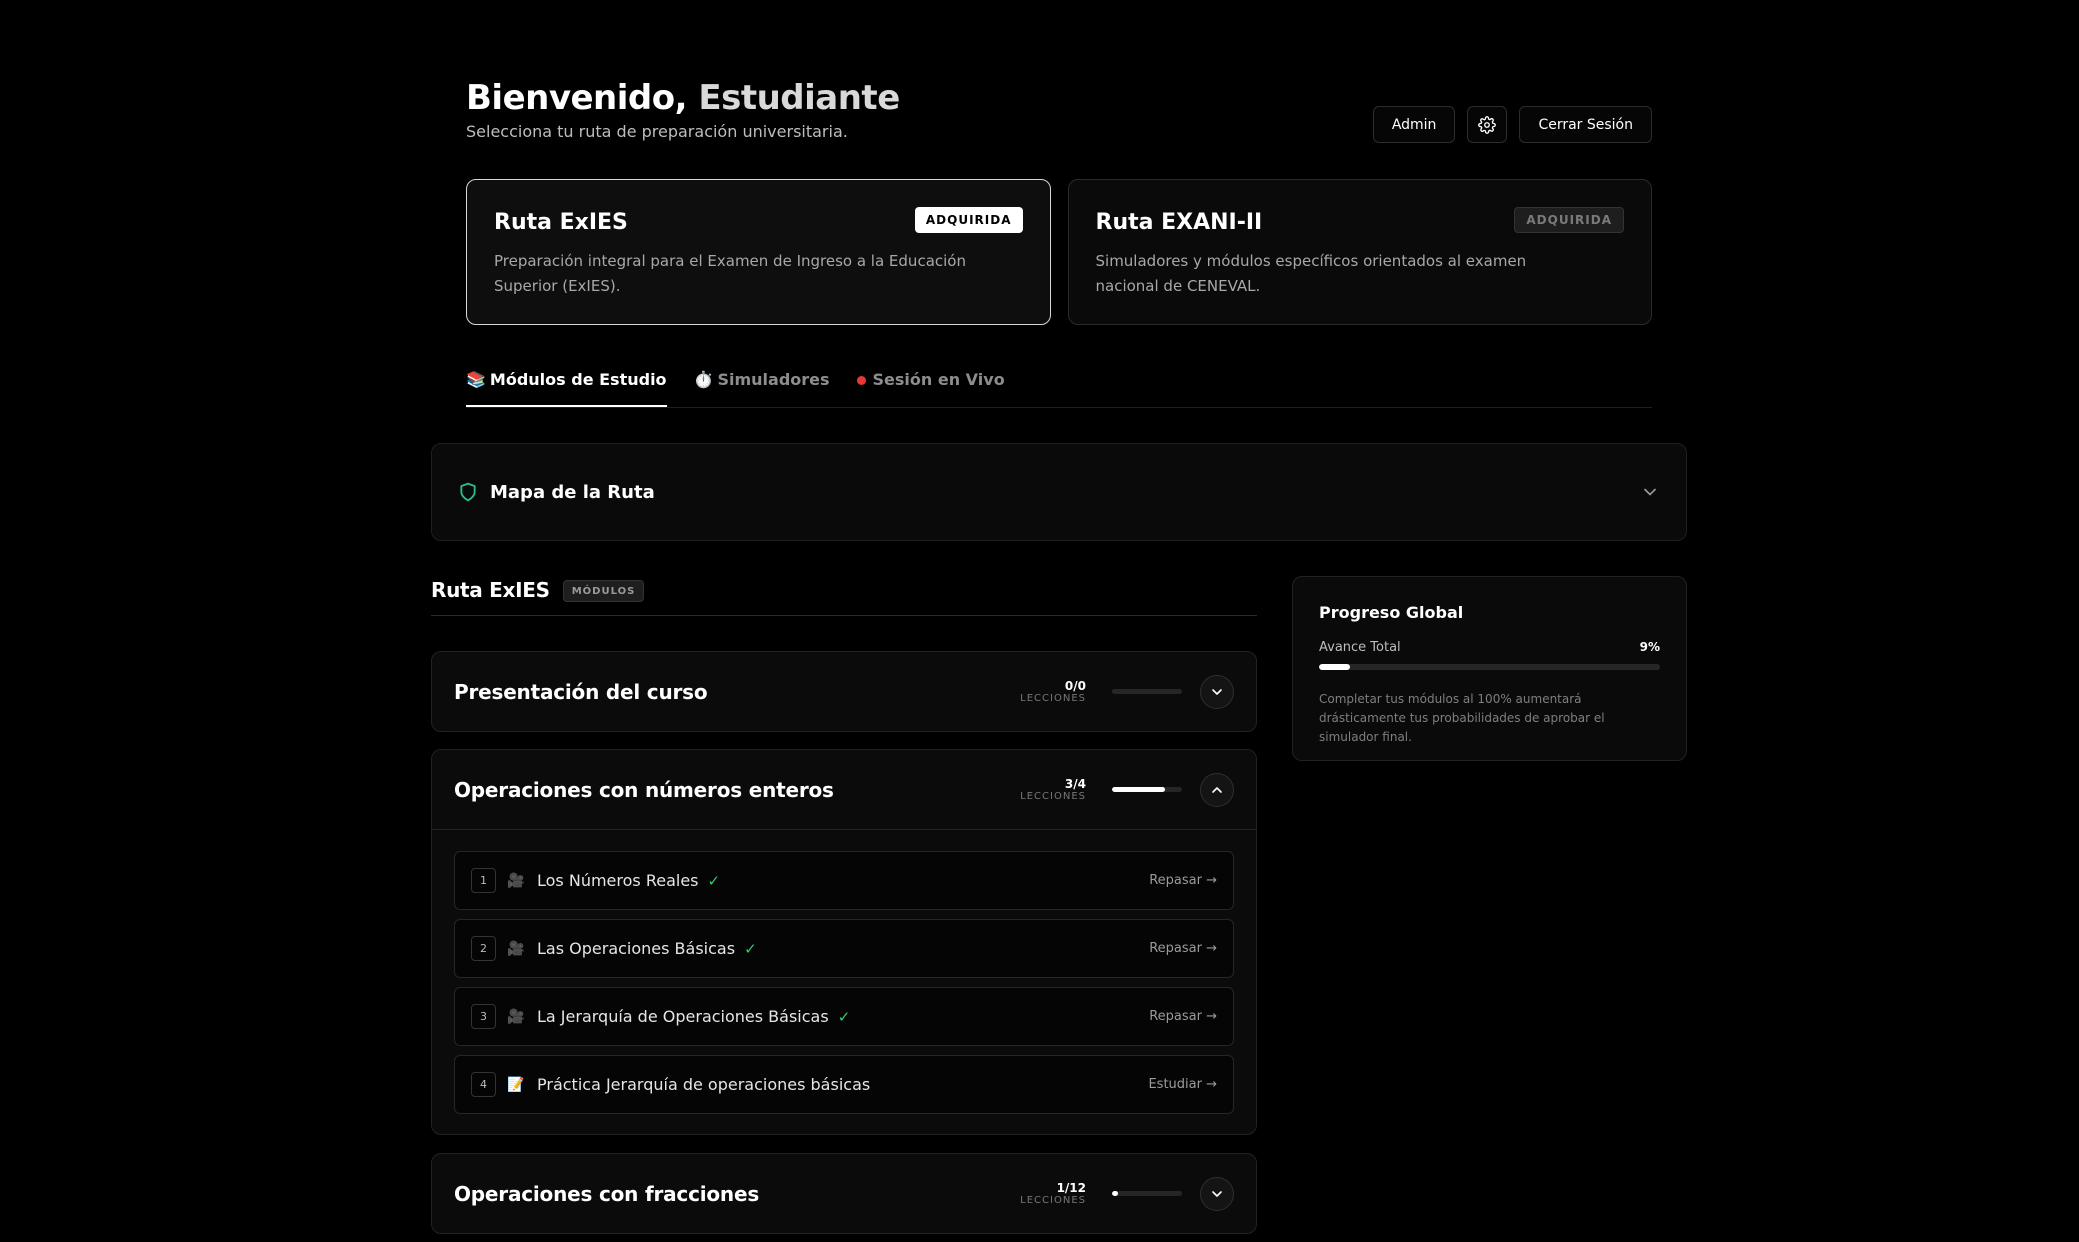  Describe the element at coordinates (1334, 667) in the screenshot. I see `global-progress-fill` at that location.